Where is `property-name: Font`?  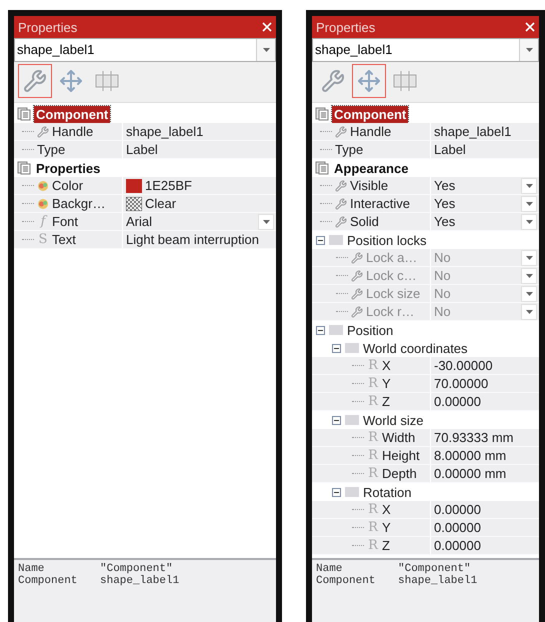
property-name: Font is located at coordinates (65, 221).